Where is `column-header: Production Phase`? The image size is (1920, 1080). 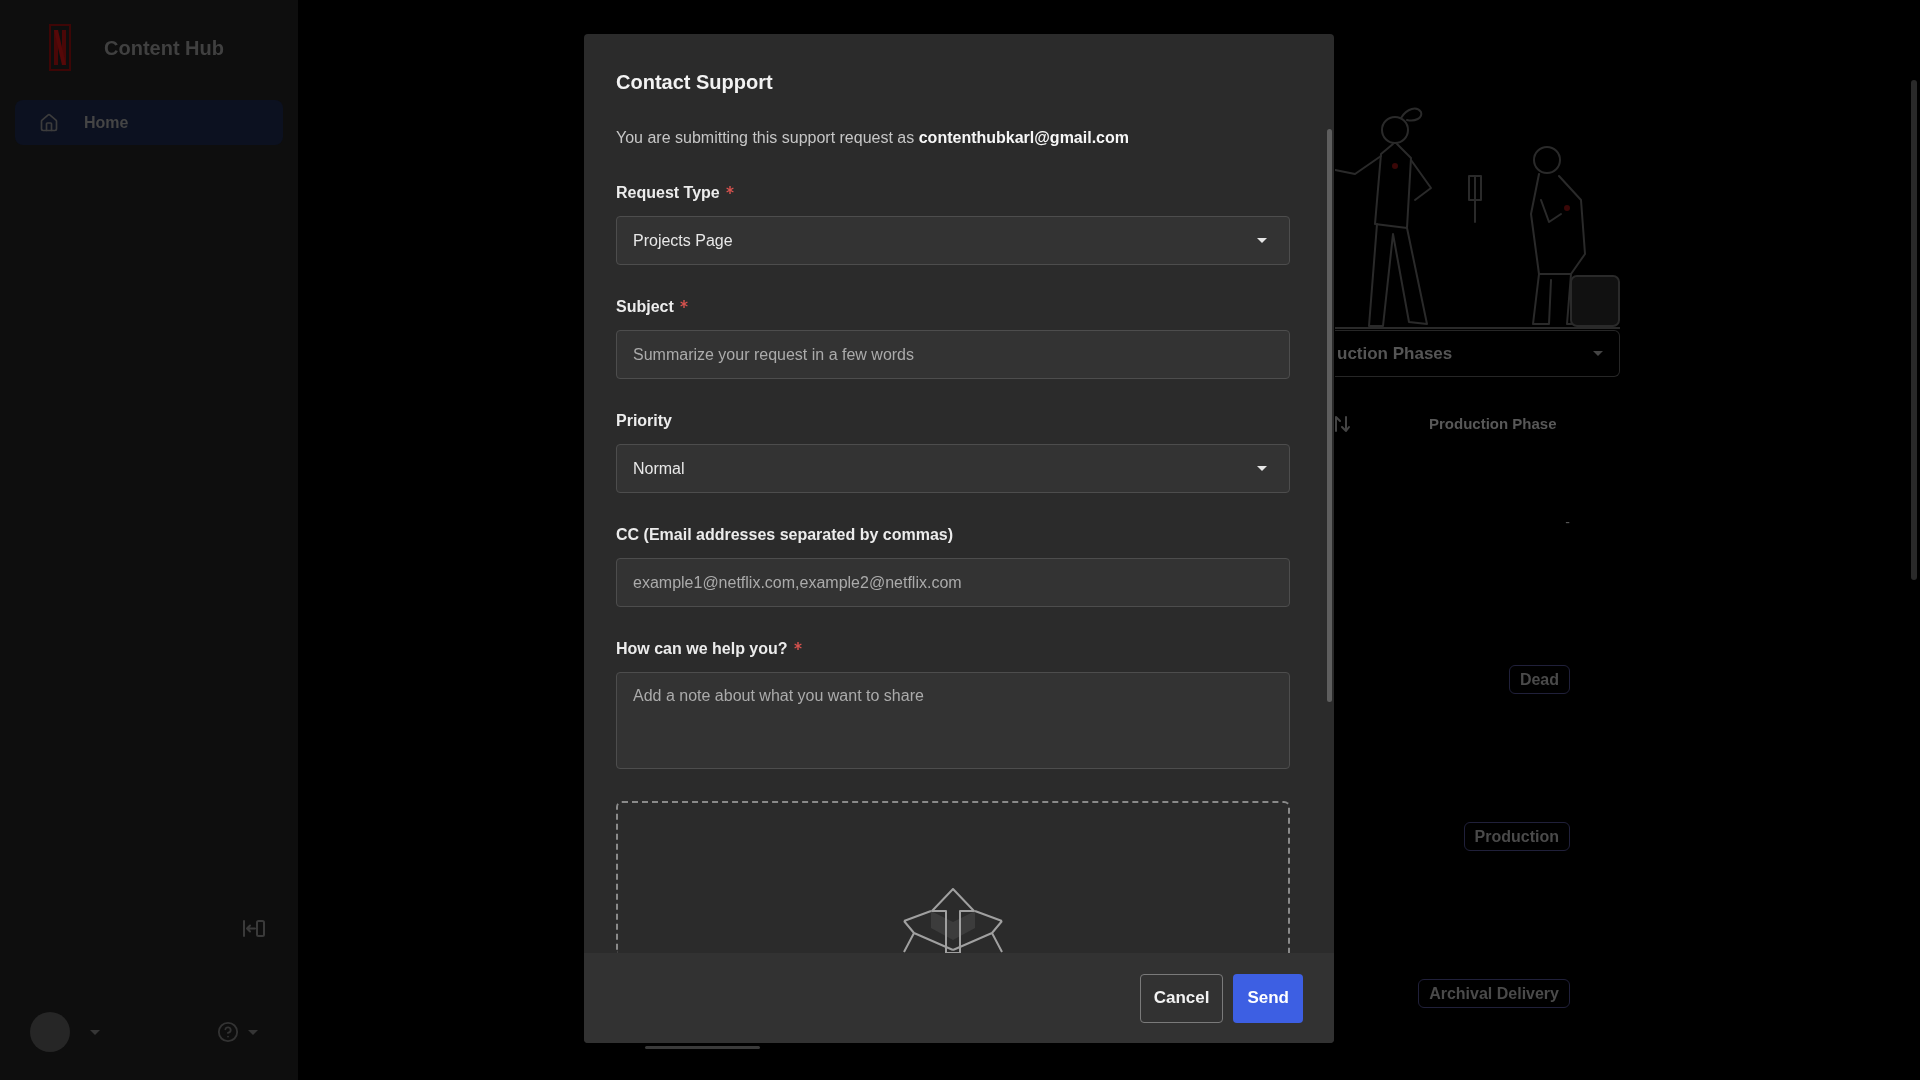
column-header: Production Phase is located at coordinates (1493, 424).